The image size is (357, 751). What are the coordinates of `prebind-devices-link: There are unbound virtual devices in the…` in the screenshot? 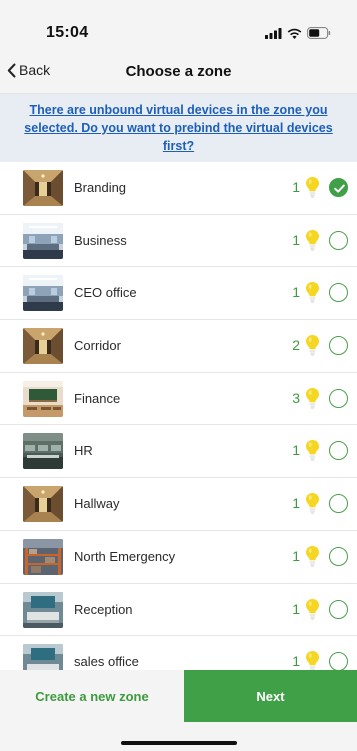 It's located at (178, 128).